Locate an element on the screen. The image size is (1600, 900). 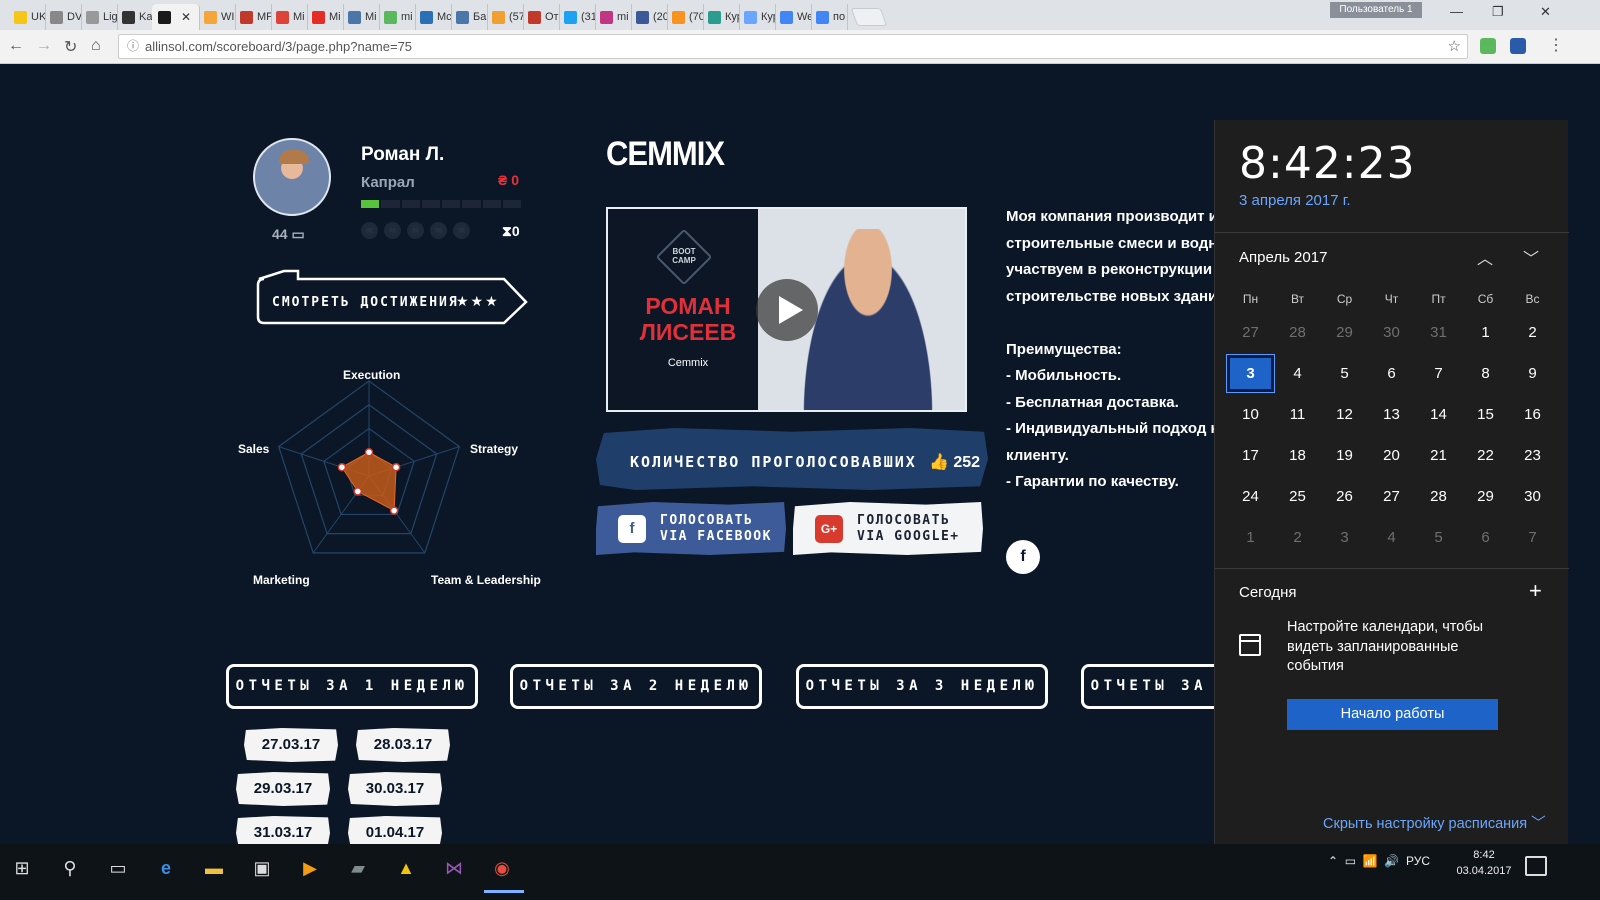
system-tray: ⌃ ▭ 📶 🔊 РУС is located at coordinates (1379, 861).